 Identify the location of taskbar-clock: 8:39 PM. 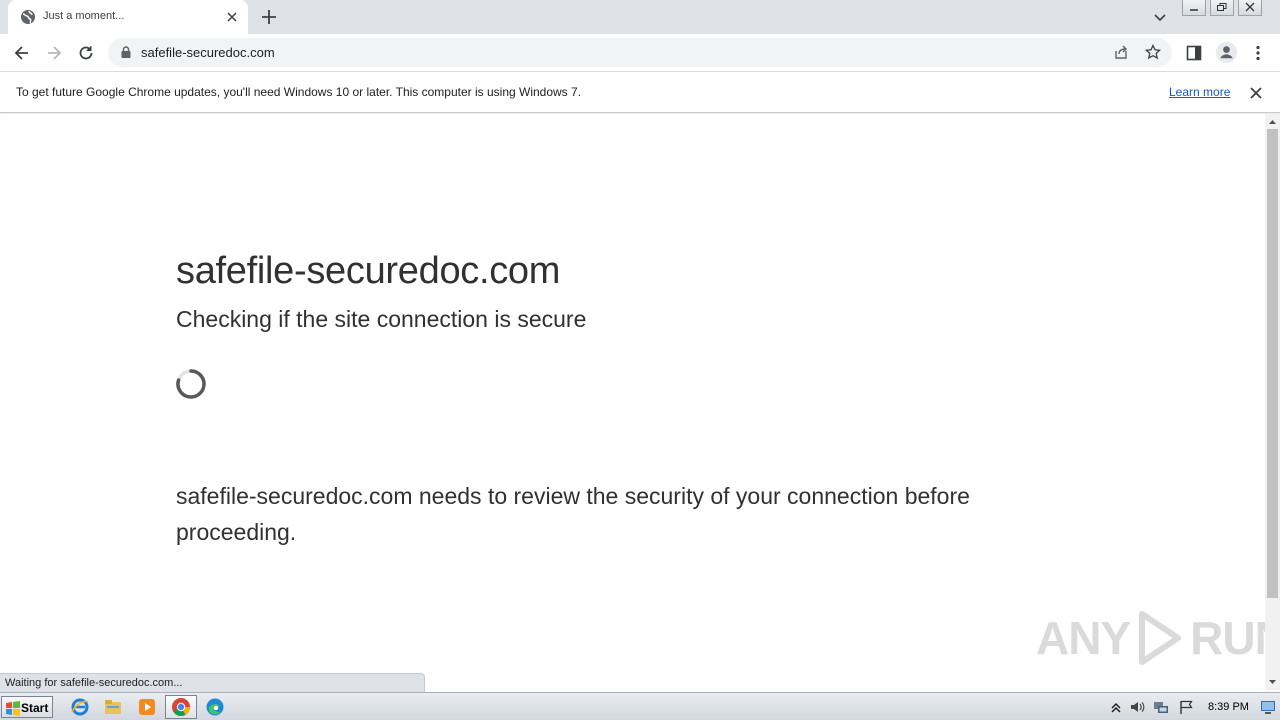
(1228, 707).